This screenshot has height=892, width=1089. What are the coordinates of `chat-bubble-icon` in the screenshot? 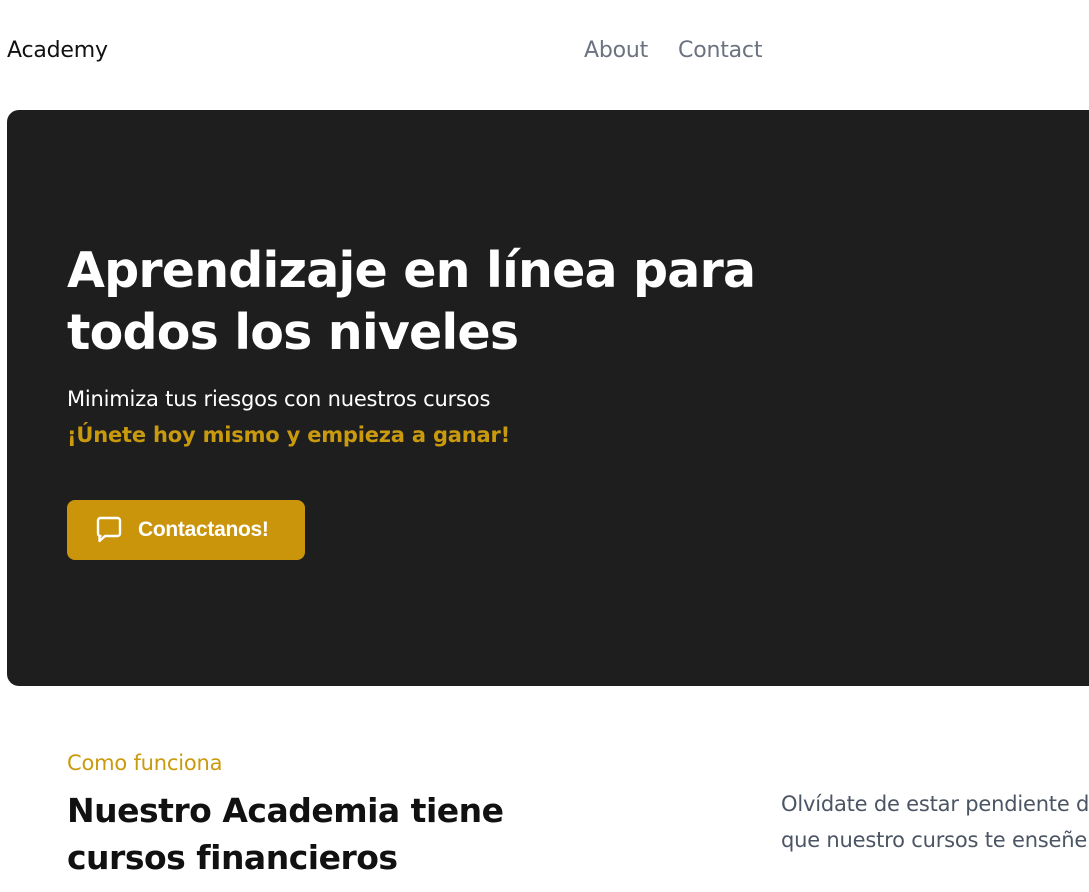 It's located at (109, 530).